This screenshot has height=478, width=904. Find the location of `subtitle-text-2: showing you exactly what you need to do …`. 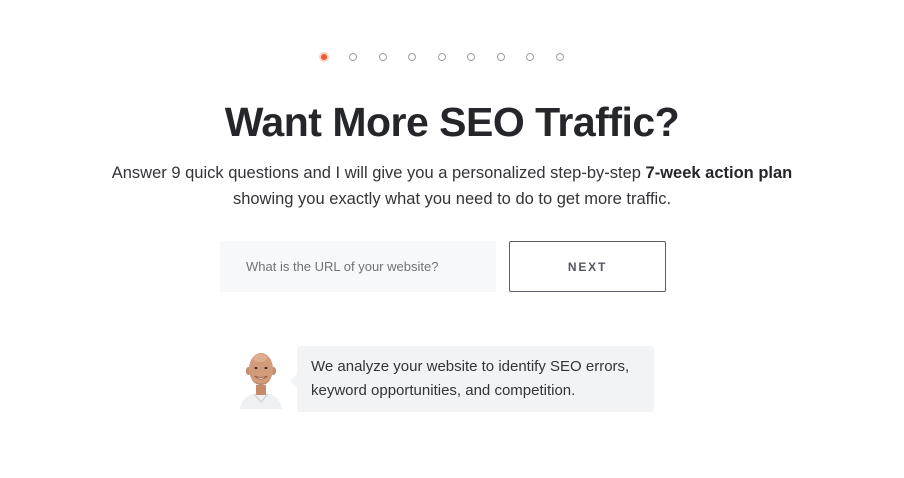

subtitle-text-2: showing you exactly what you need to do … is located at coordinates (452, 199).